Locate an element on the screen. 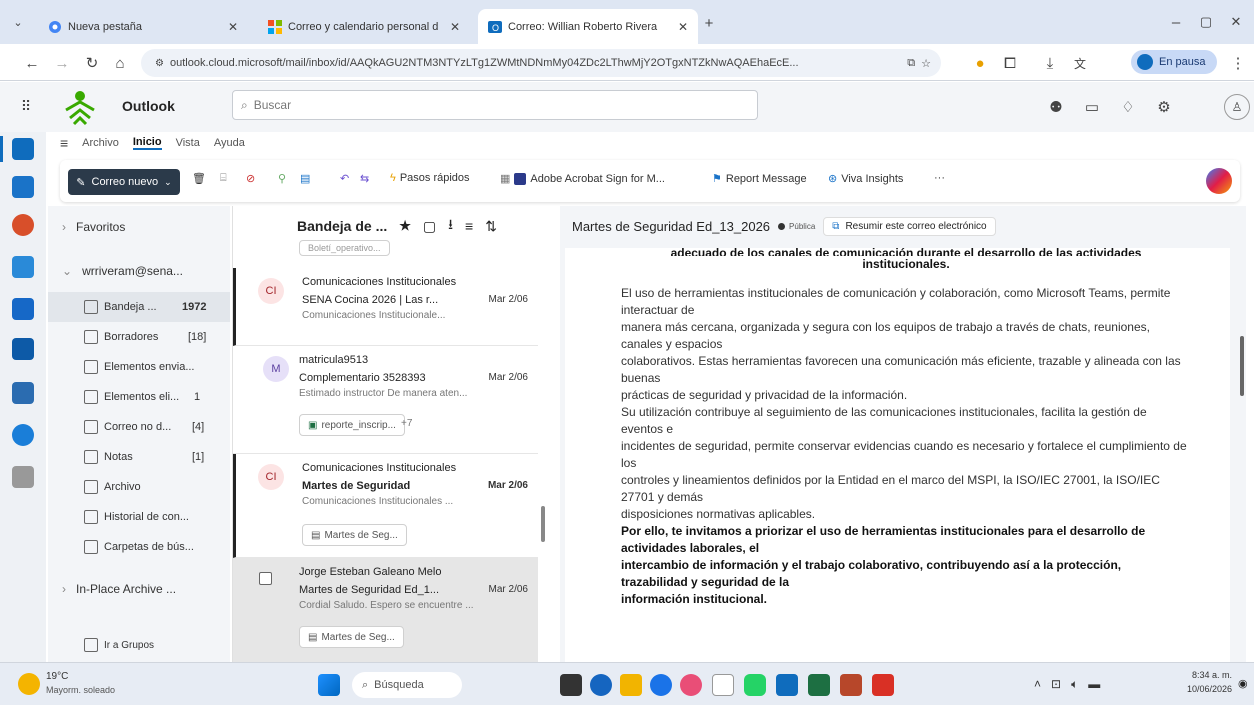 This screenshot has width=1254, height=705. folder-junk: Correo no d... [4] is located at coordinates (139, 427).